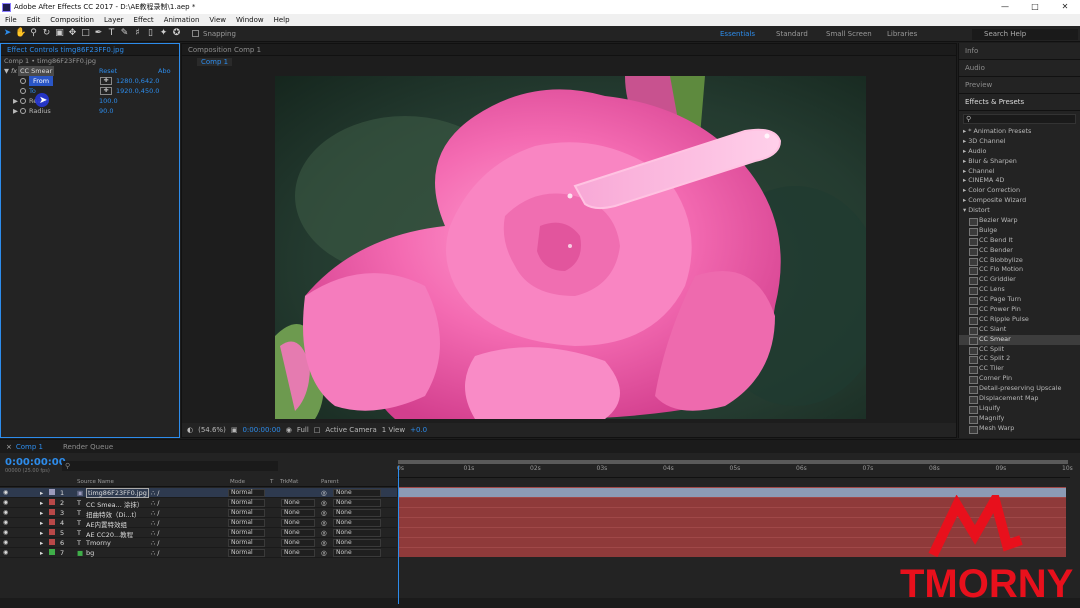 The height and width of the screenshot is (608, 1080). What do you see at coordinates (217, 20) in the screenshot?
I see `menu-view: View` at bounding box center [217, 20].